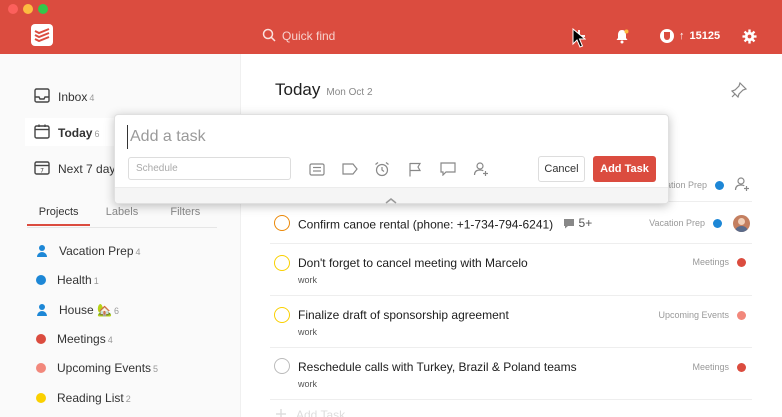  I want to click on sidebar-item-count: 4, so click(92, 98).